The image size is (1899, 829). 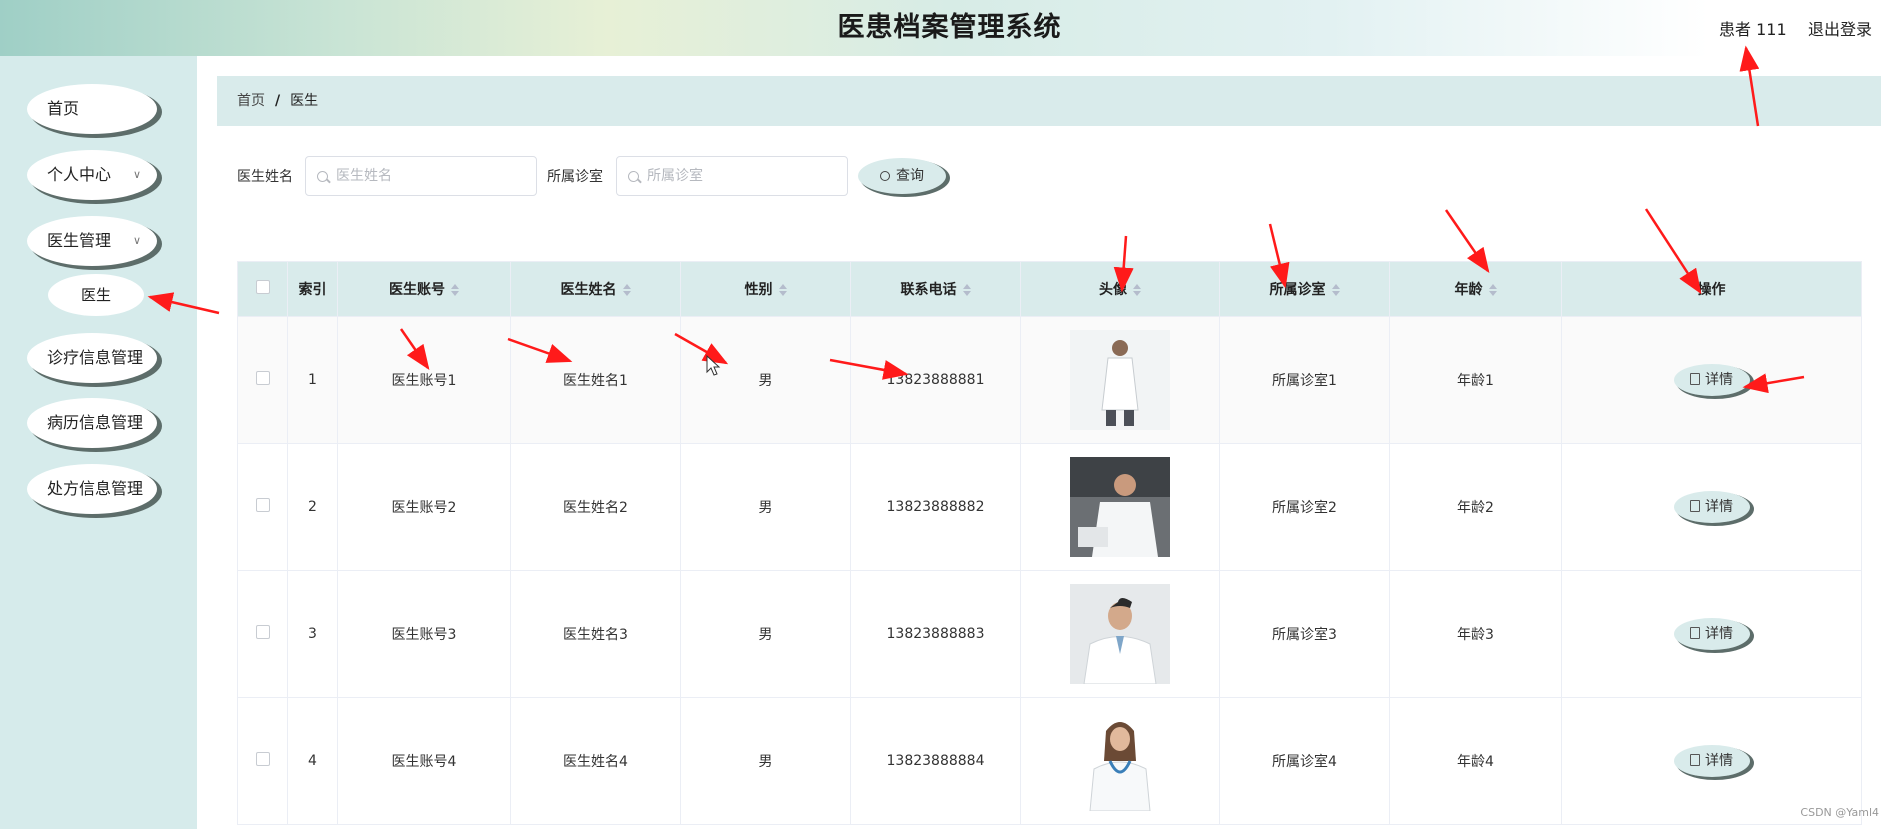 I want to click on sidebar-item-label: 医生管理, so click(x=79, y=240).